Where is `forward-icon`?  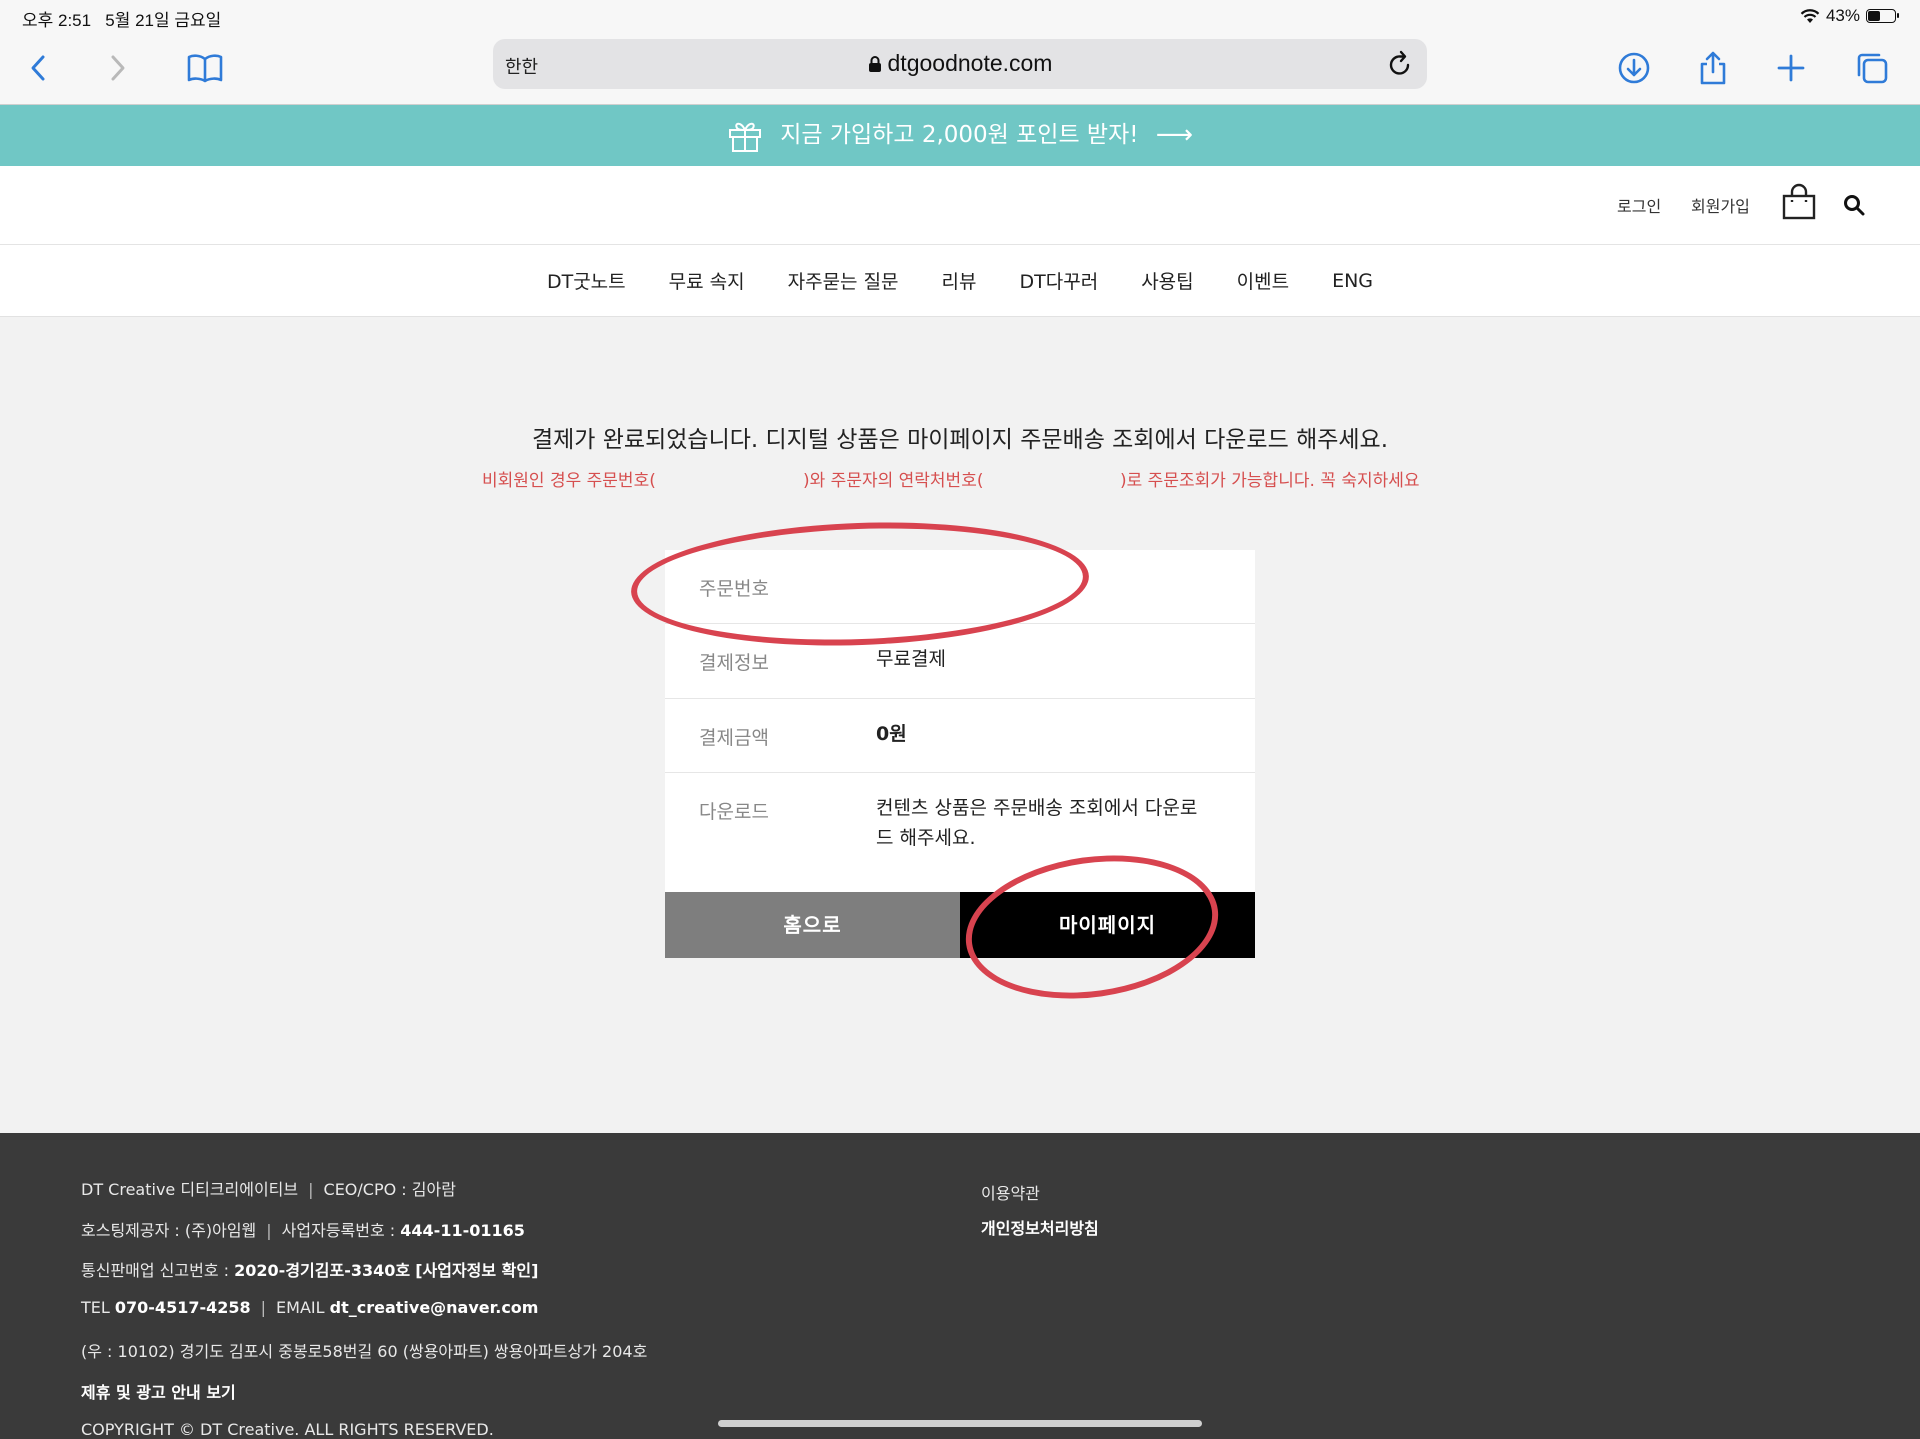 forward-icon is located at coordinates (118, 68).